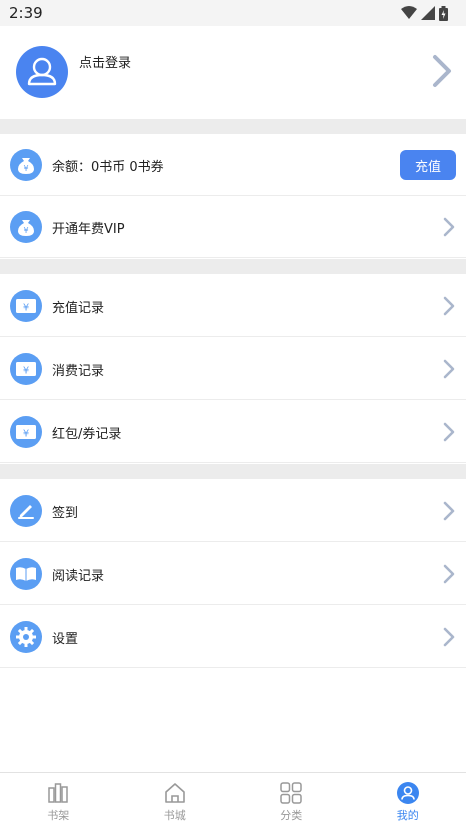  What do you see at coordinates (233, 13) in the screenshot?
I see `status-bar: 2:39` at bounding box center [233, 13].